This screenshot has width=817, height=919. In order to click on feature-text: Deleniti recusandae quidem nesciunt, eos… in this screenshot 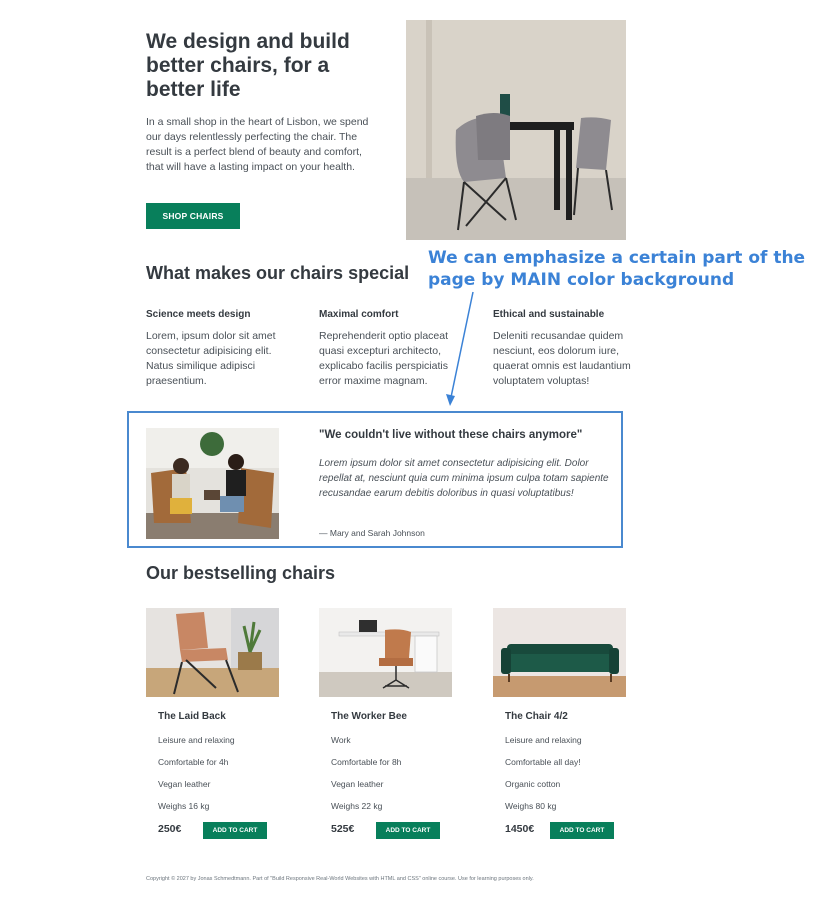, I will do `click(562, 358)`.